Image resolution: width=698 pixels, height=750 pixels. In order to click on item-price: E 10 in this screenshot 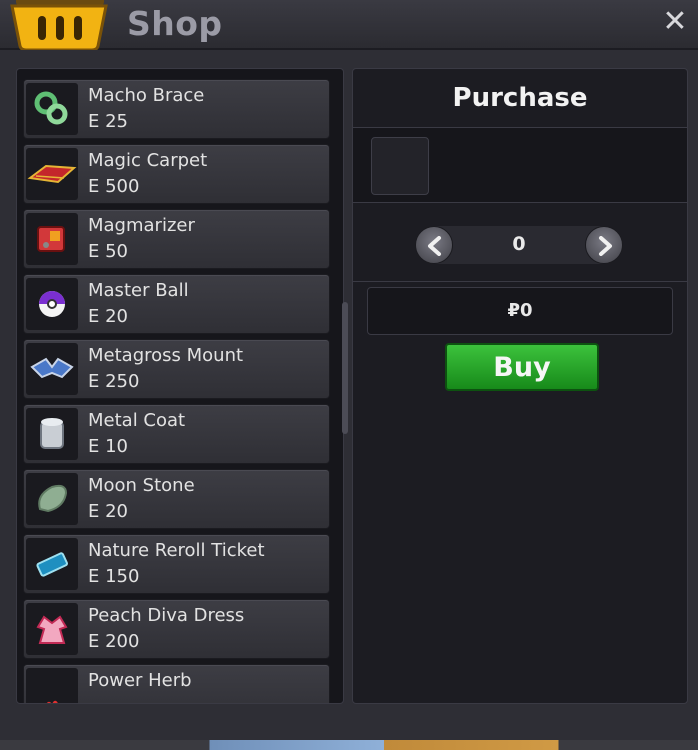, I will do `click(108, 446)`.